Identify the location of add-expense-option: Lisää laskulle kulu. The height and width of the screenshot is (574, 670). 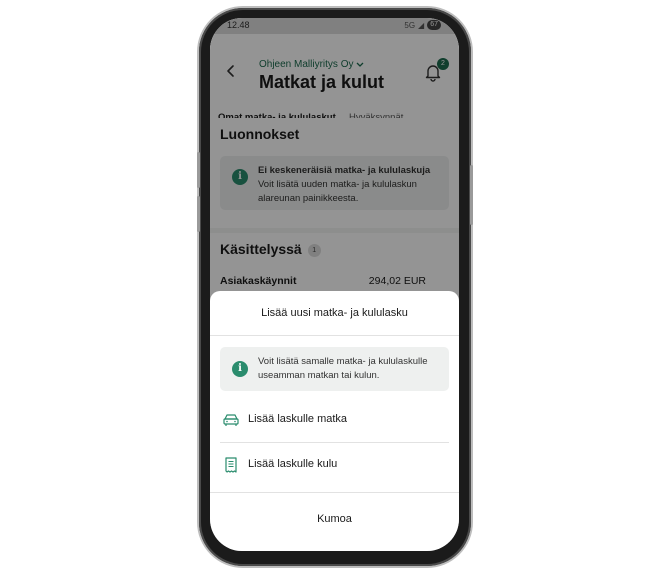
(334, 465).